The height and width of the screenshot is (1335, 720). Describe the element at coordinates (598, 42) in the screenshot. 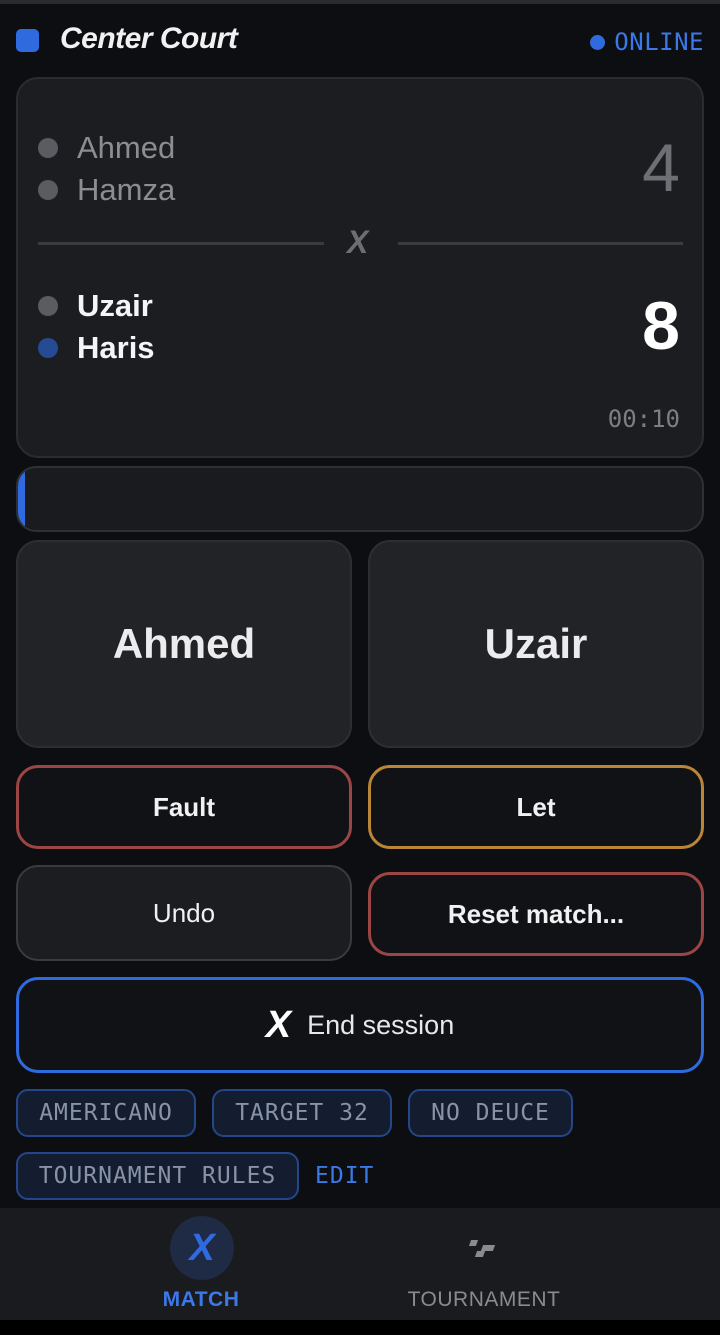

I see `status-dot-icon` at that location.